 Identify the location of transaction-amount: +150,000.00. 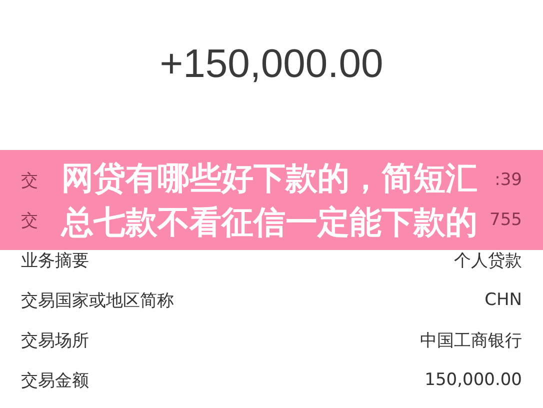
(272, 64).